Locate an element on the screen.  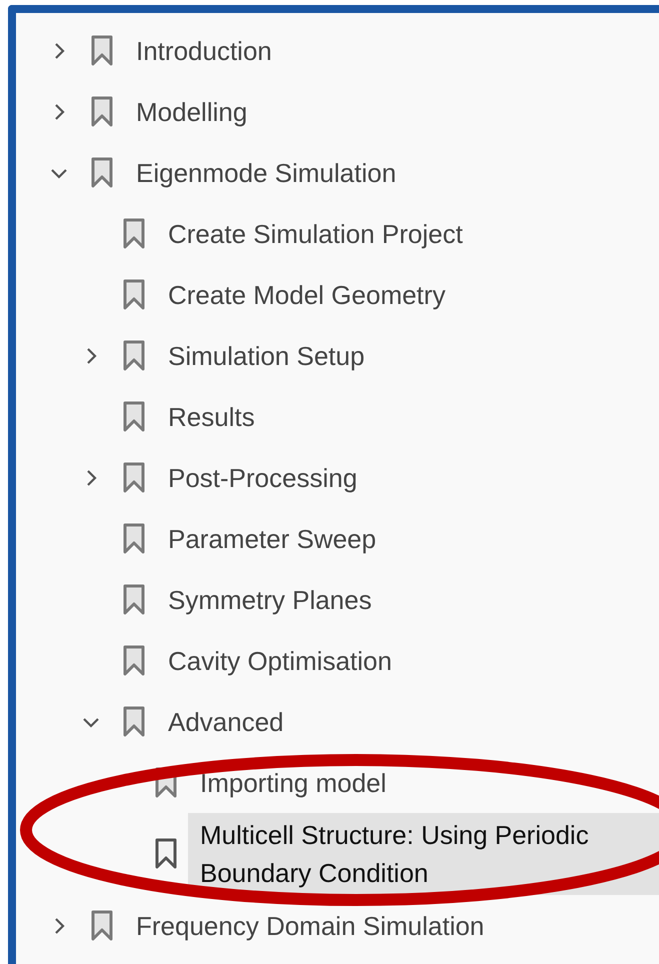
bookmark-item: Simulation Setup is located at coordinates (407, 356).